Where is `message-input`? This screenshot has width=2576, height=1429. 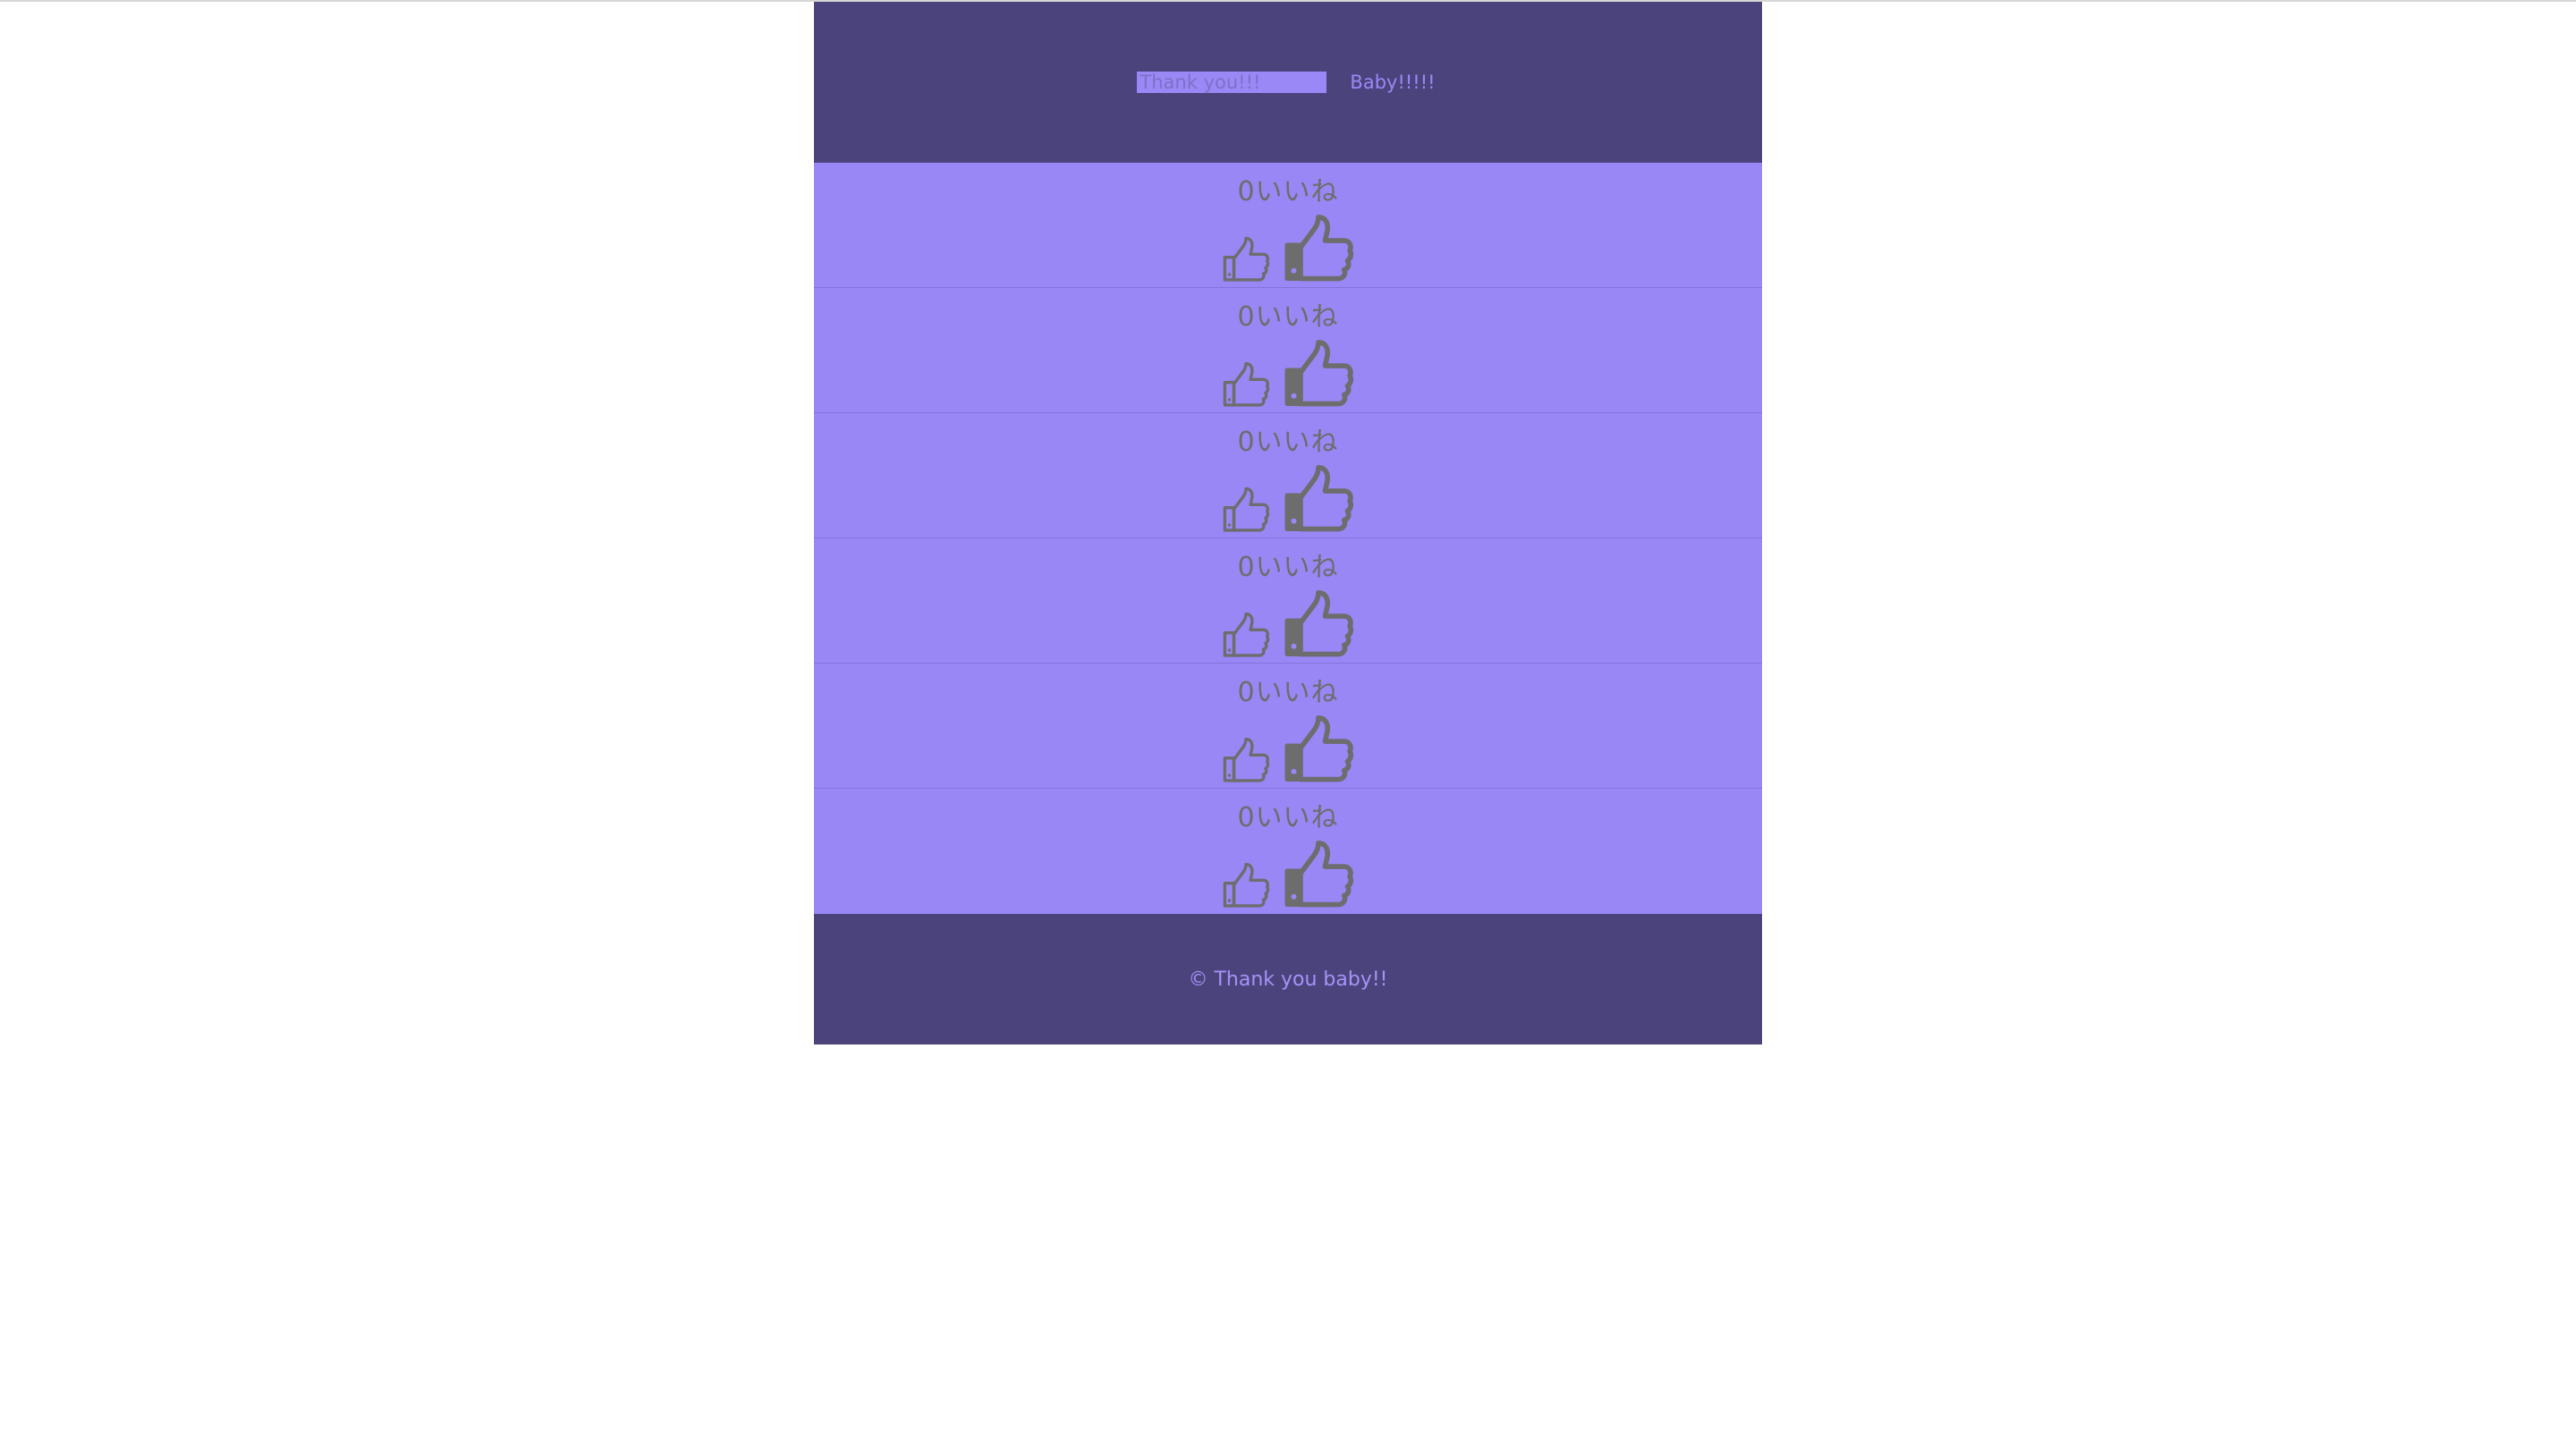
message-input is located at coordinates (1232, 82).